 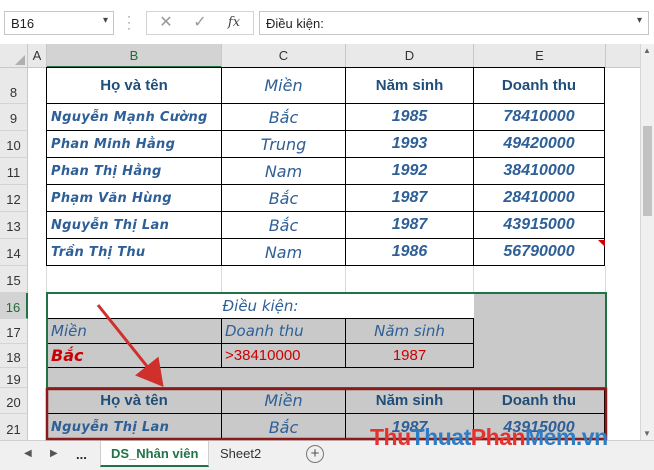 What do you see at coordinates (539, 252) in the screenshot?
I see `table-cell-revenue: 56790000` at bounding box center [539, 252].